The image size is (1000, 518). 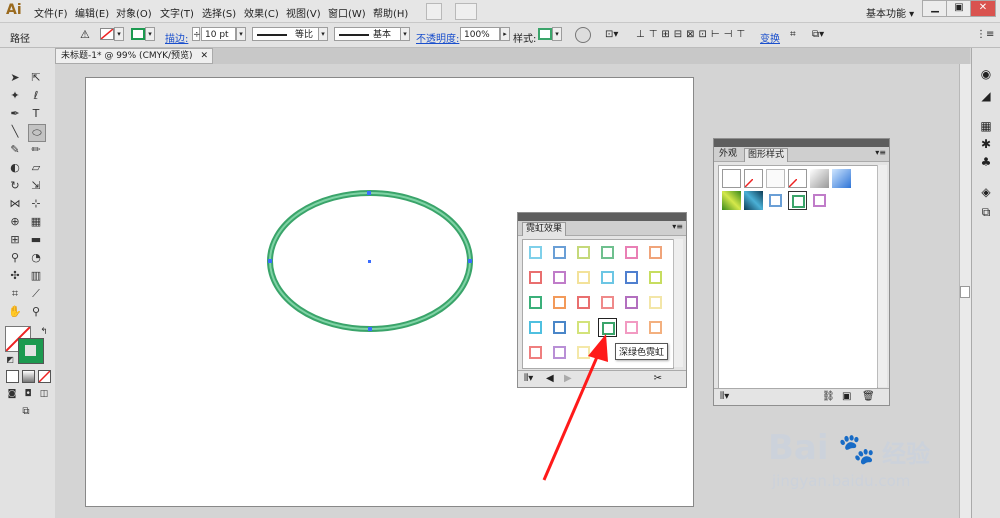 I want to click on panel-scrollbar, so click(x=882, y=276).